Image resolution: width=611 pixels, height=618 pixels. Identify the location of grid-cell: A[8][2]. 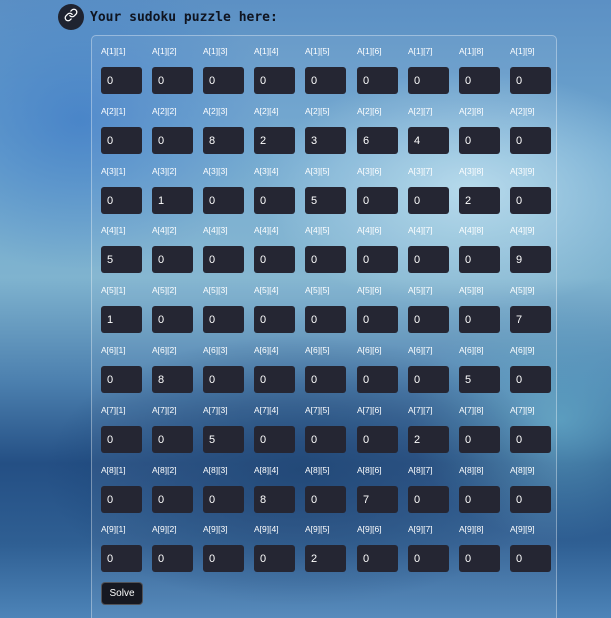
(173, 488).